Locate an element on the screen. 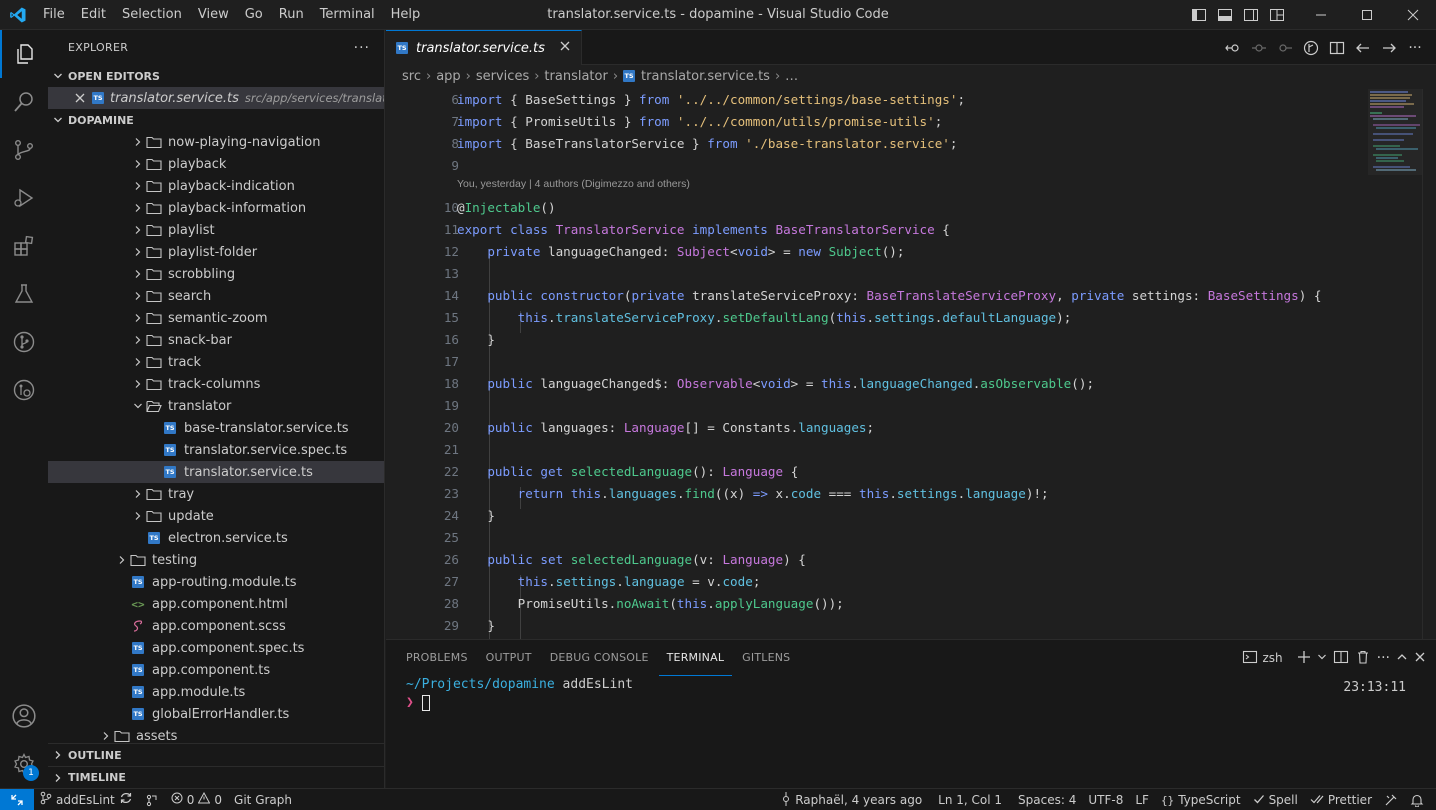  explorer-more-actions-icon: ··· is located at coordinates (362, 48).